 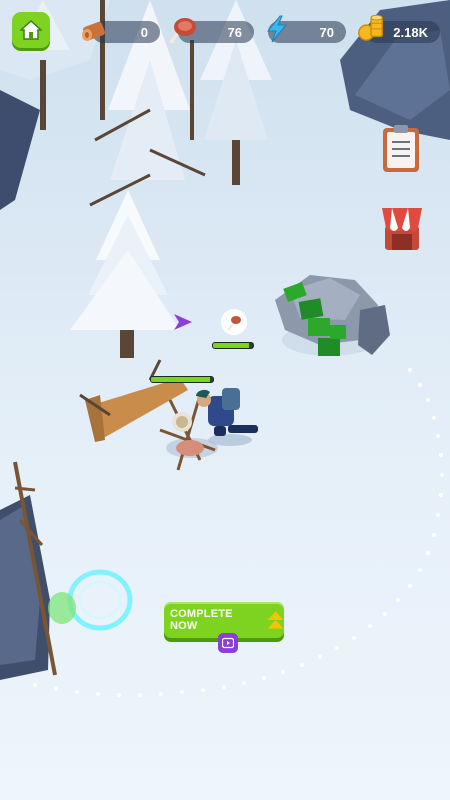 I want to click on video-play-icon, so click(x=228, y=643).